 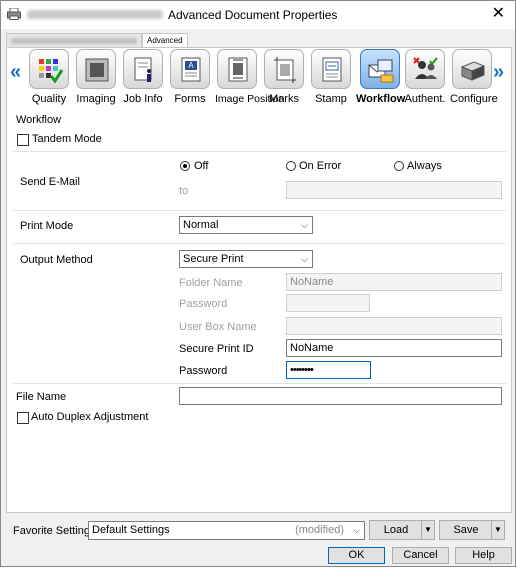 What do you see at coordinates (483, 555) in the screenshot?
I see `help-button: Help` at bounding box center [483, 555].